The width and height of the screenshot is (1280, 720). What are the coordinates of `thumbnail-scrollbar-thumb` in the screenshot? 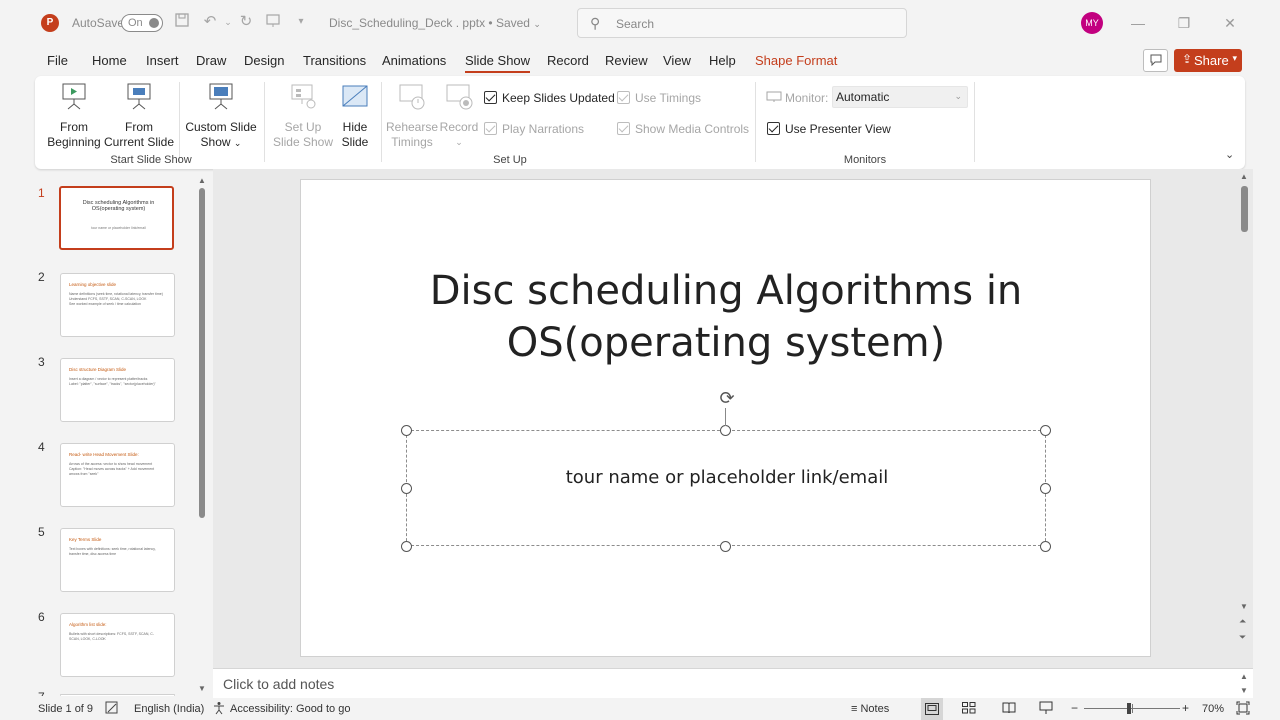 It's located at (202, 353).